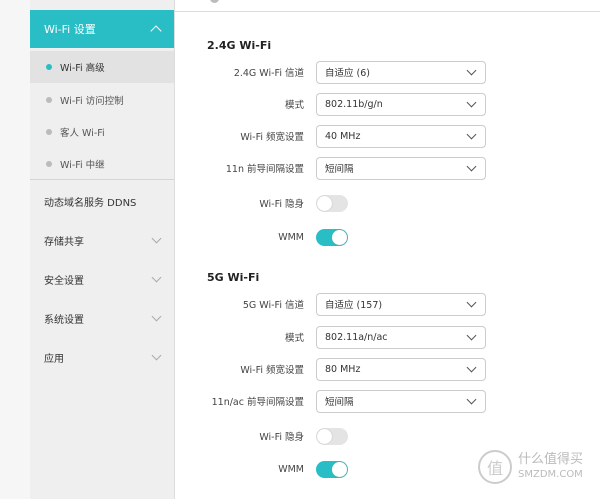 This screenshot has width=600, height=499. I want to click on sidebar-subitem-wifi-relay: Wi-Fi 中继, so click(102, 164).